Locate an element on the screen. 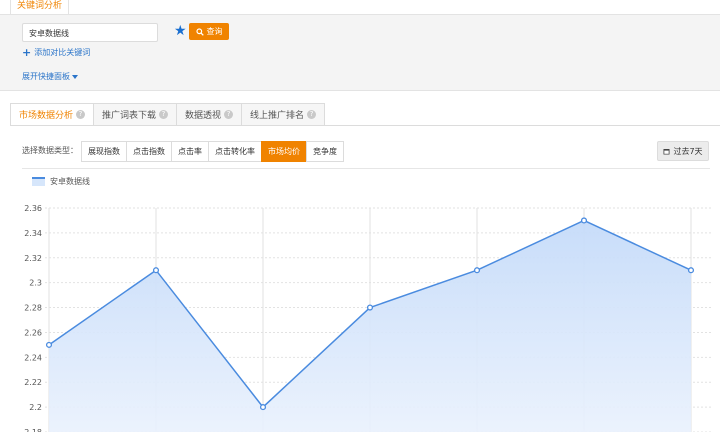 This screenshot has height=432, width=720. y-tick-label: 2.22 is located at coordinates (33, 382).